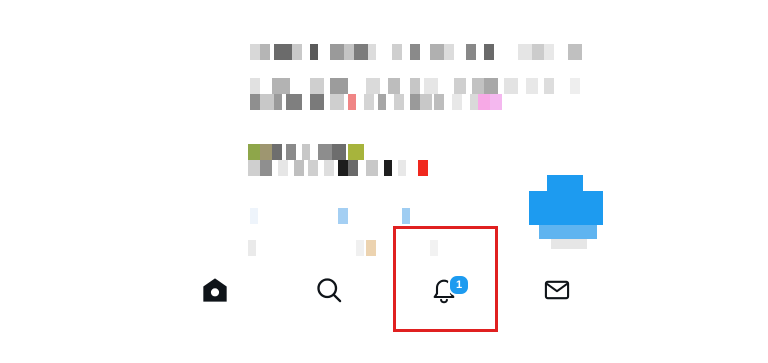 This screenshot has height=363, width=768. Describe the element at coordinates (459, 285) in the screenshot. I see `notification-count-badge: 1` at that location.